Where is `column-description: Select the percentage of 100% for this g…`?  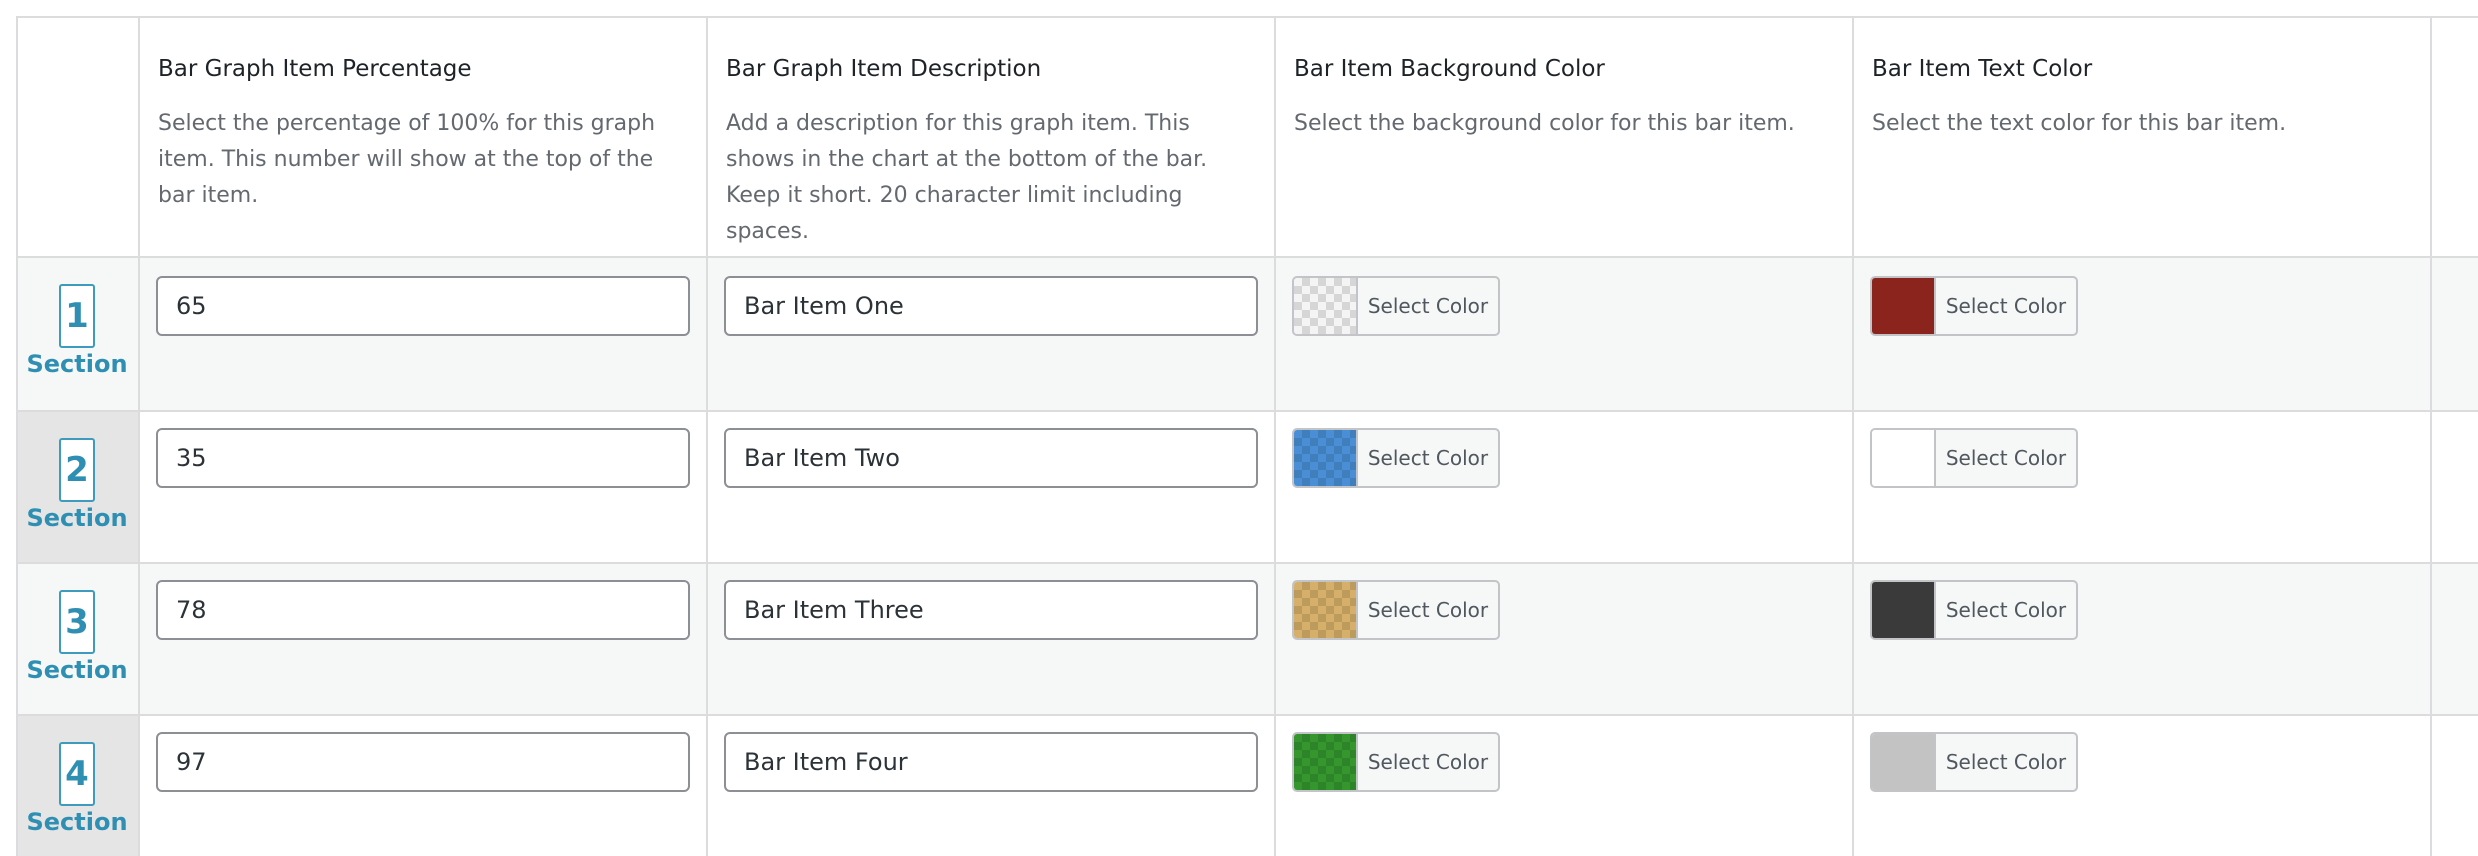
column-description: Select the percentage of 100% for this g… is located at coordinates (407, 159).